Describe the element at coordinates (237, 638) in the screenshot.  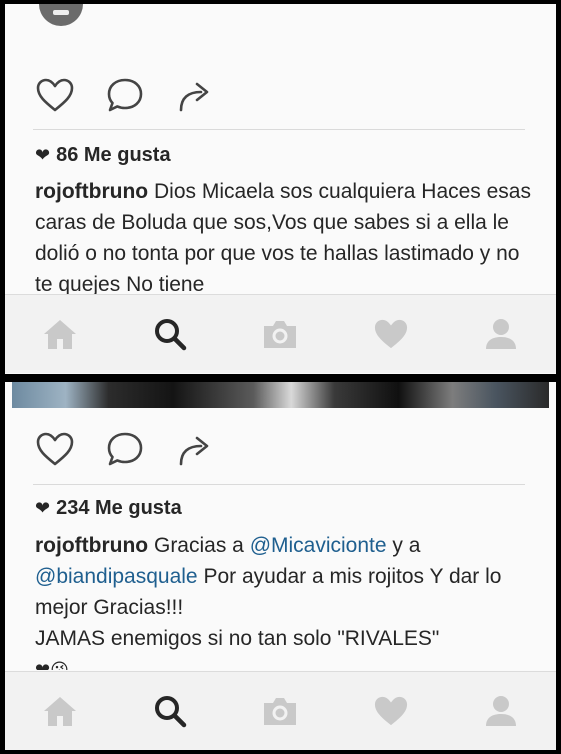
I see `caption-text: JAMAS enemigos si no tan solo "RIVALES"` at that location.